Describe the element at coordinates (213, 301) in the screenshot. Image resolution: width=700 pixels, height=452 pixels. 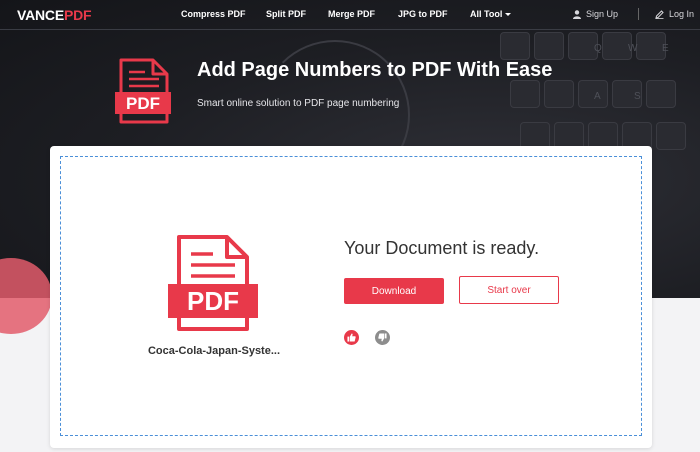
I see `file-icon-label: PDF` at that location.